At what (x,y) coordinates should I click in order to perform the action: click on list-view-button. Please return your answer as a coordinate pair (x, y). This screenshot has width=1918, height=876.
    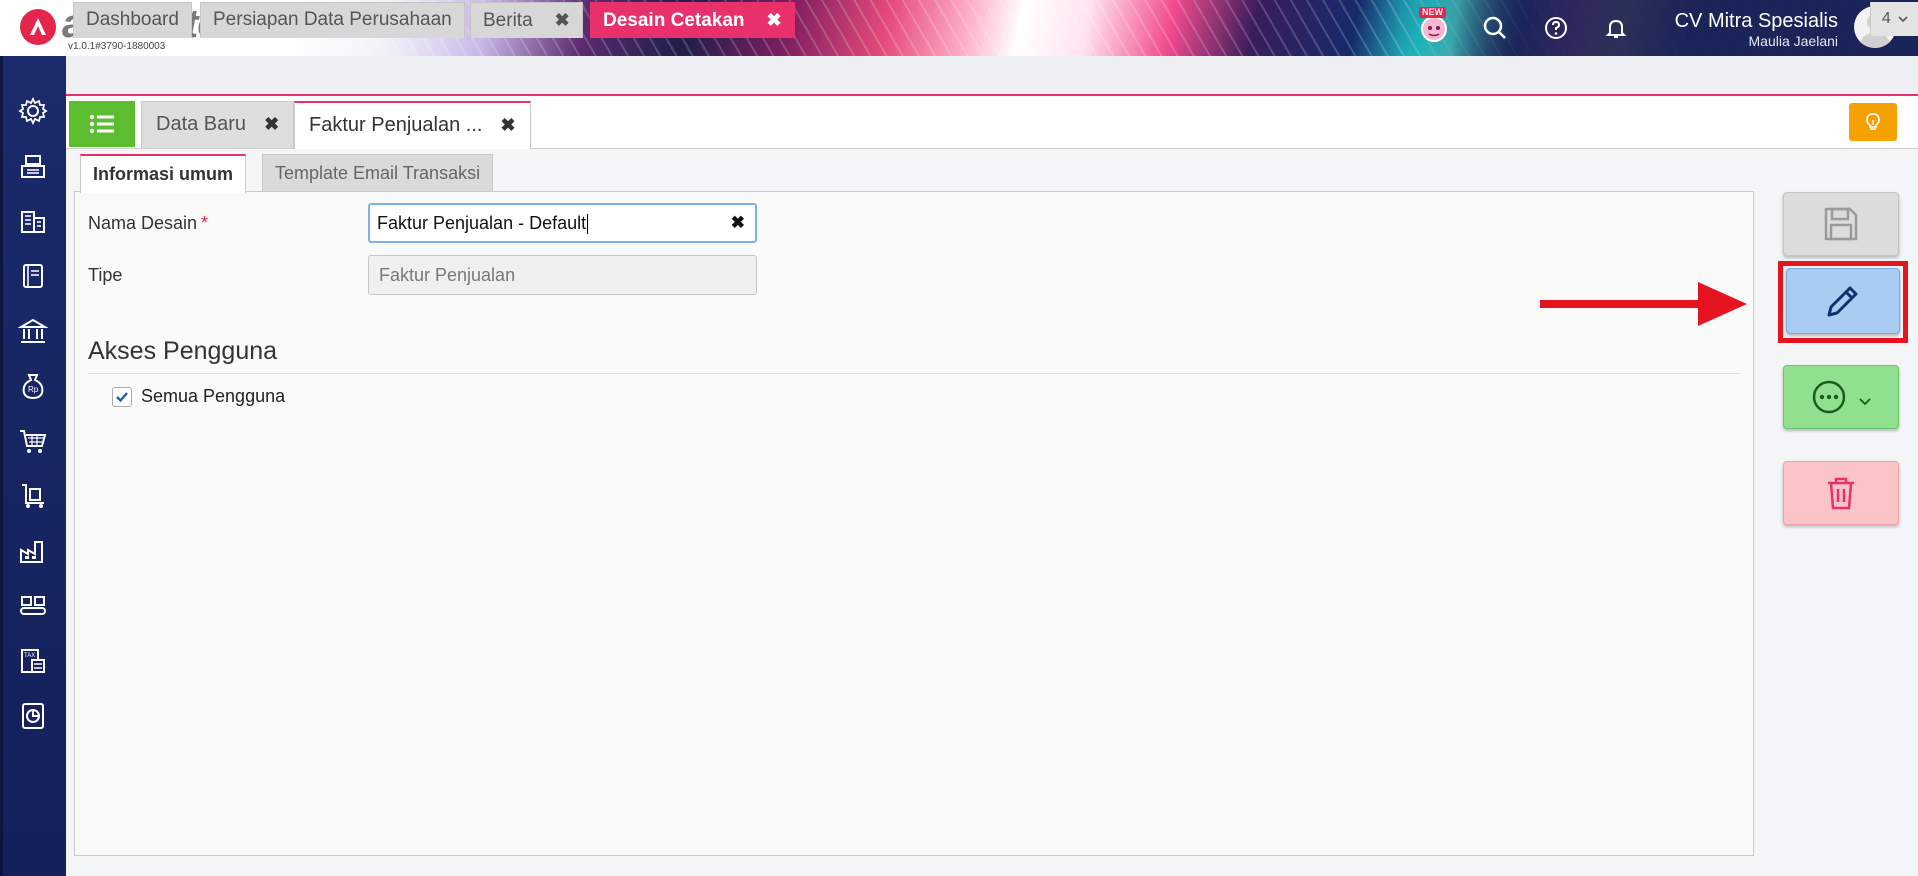
    Looking at the image, I should click on (102, 124).